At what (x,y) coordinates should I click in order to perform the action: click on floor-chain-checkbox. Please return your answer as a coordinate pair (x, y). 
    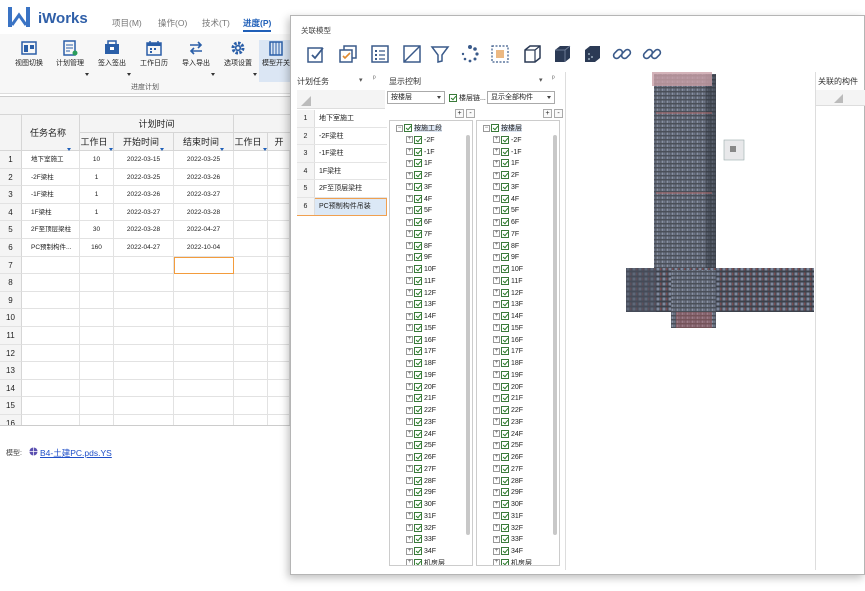
    Looking at the image, I should click on (453, 98).